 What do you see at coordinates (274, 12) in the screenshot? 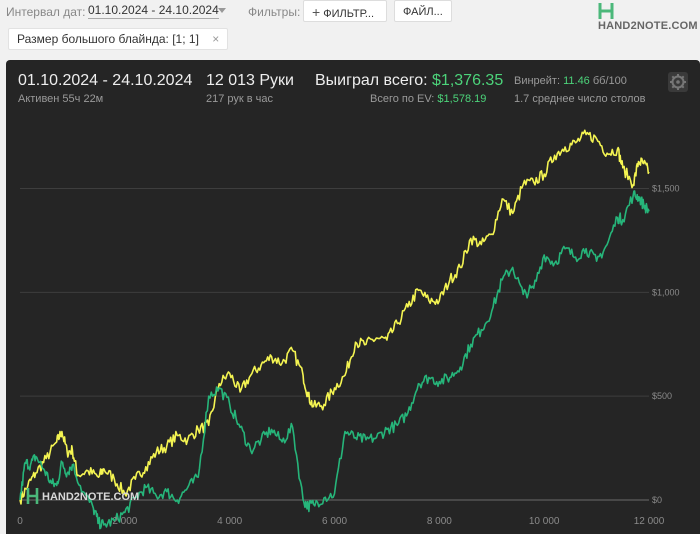
I see `filters-label: Фильтры:` at bounding box center [274, 12].